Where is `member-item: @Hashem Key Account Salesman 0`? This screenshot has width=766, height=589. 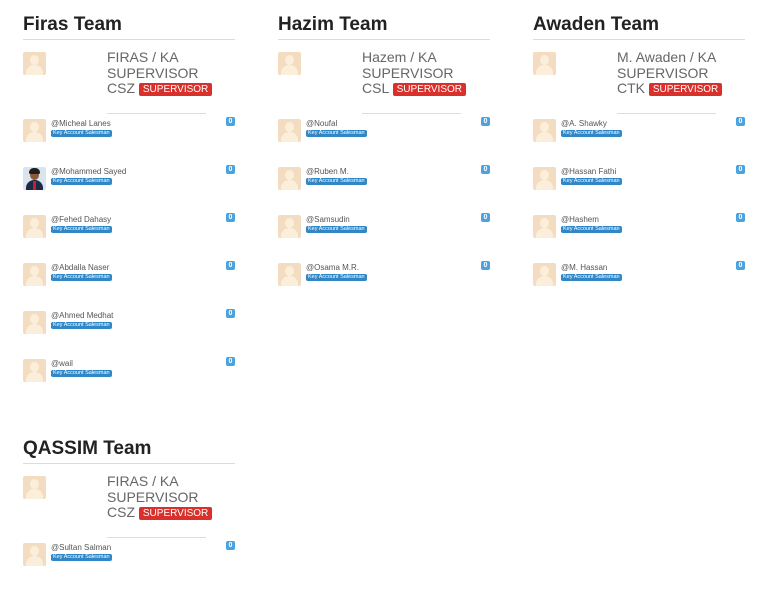 member-item: @Hashem Key Account Salesman 0 is located at coordinates (639, 237).